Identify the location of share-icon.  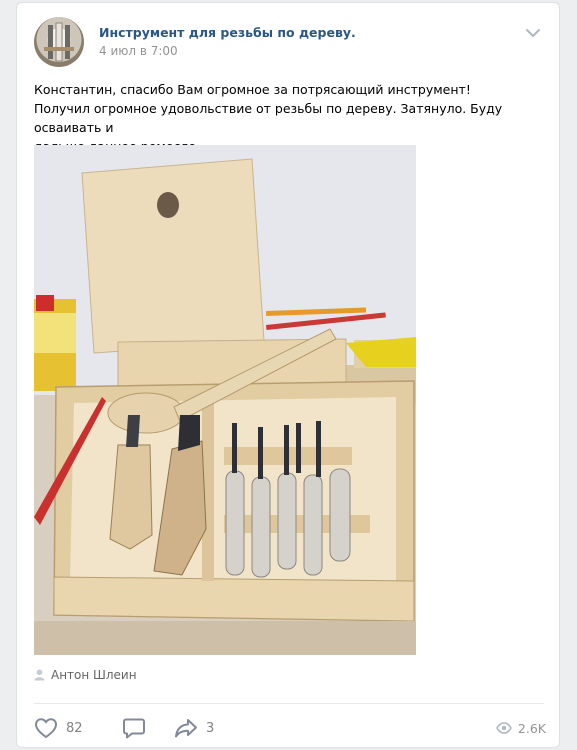
(186, 728).